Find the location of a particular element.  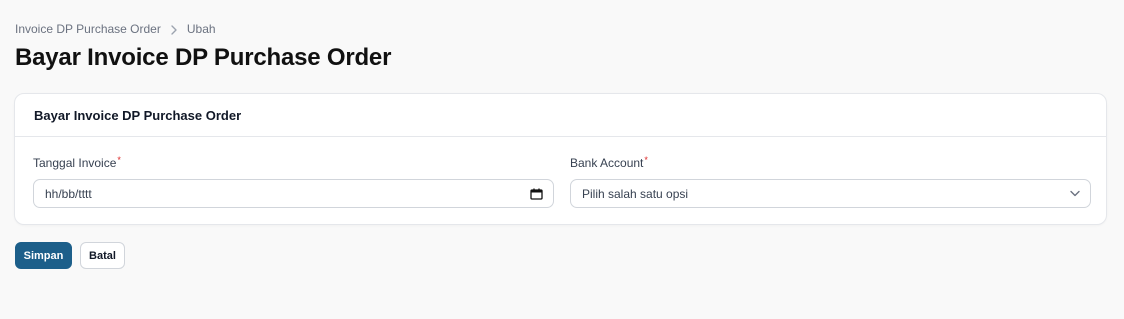

bank-account-label-text: Bank Account is located at coordinates (607, 163).